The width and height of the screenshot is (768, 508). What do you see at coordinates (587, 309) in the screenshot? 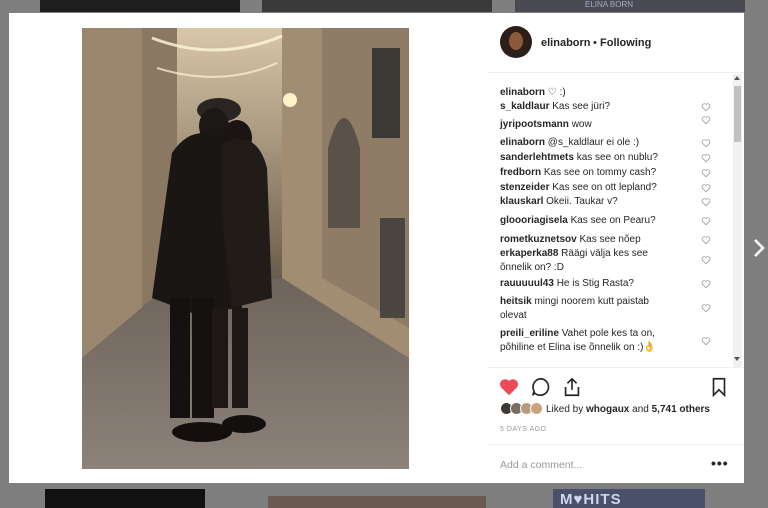
I see `comment: heitsik mingi noorem kutt paistab olevat` at bounding box center [587, 309].